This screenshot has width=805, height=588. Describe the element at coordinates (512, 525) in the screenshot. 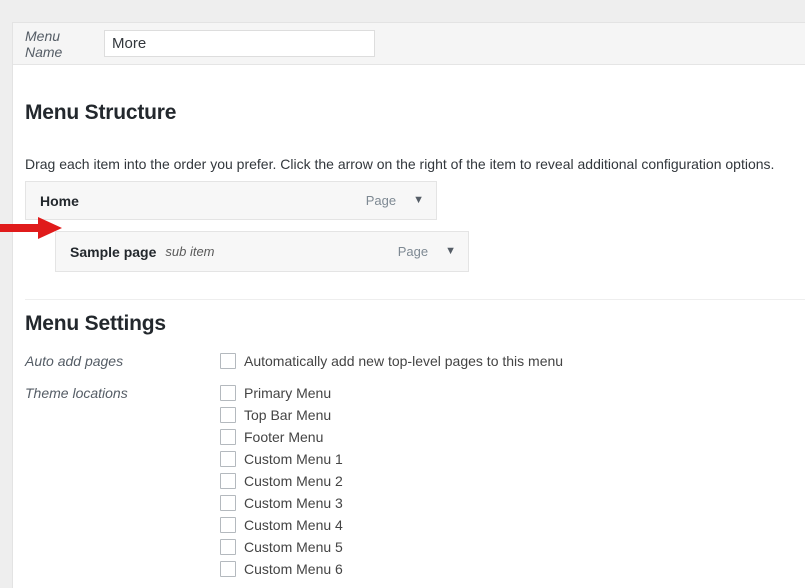

I see `theme-location-option: Custom Menu 4` at that location.